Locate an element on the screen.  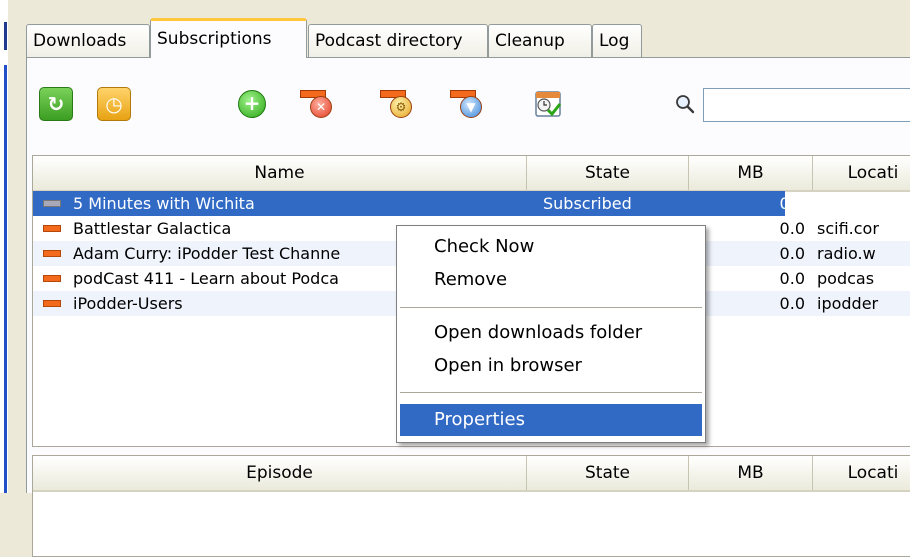
menu-item-check-now: Check Now is located at coordinates (551, 247).